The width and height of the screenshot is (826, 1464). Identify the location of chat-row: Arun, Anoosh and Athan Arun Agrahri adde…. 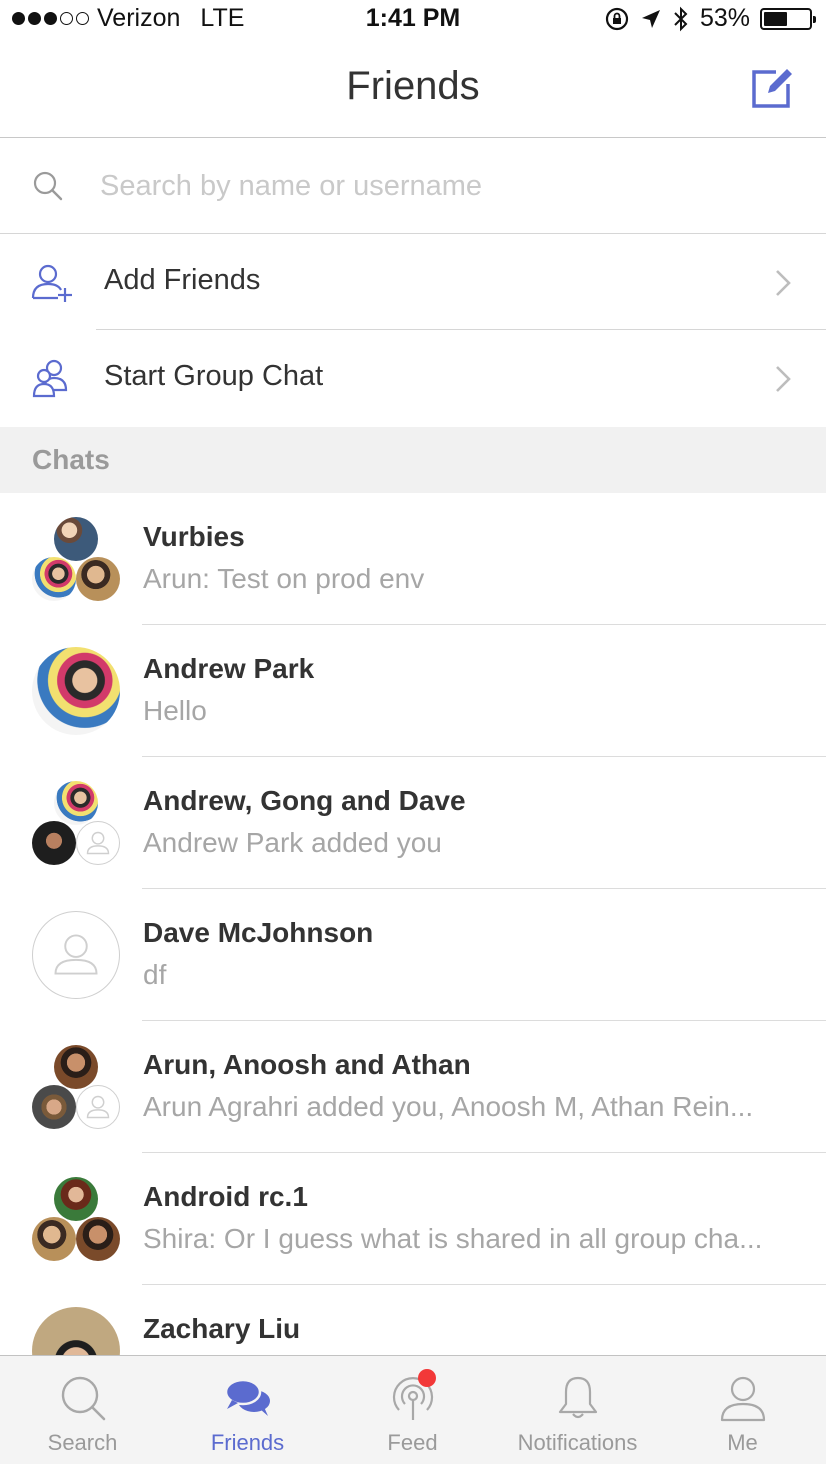
(413, 1087).